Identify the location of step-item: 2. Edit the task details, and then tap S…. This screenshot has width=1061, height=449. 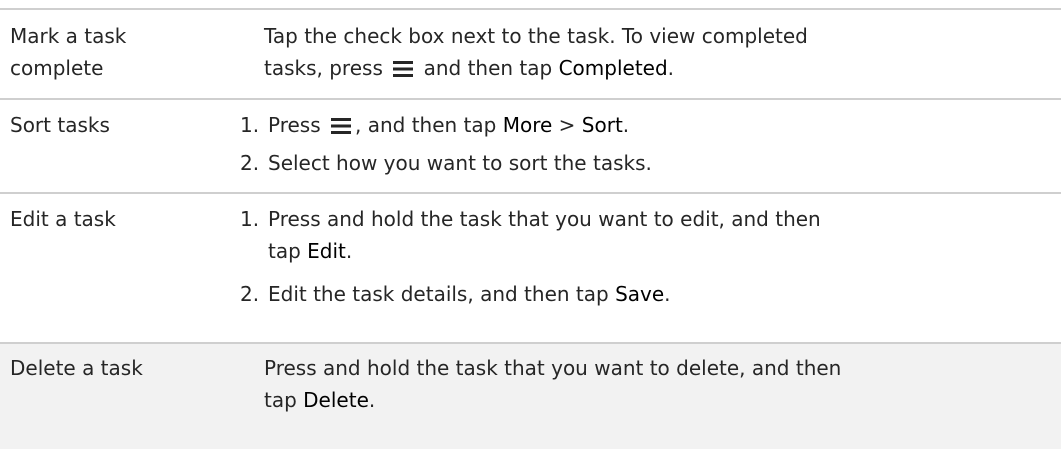
(645, 294).